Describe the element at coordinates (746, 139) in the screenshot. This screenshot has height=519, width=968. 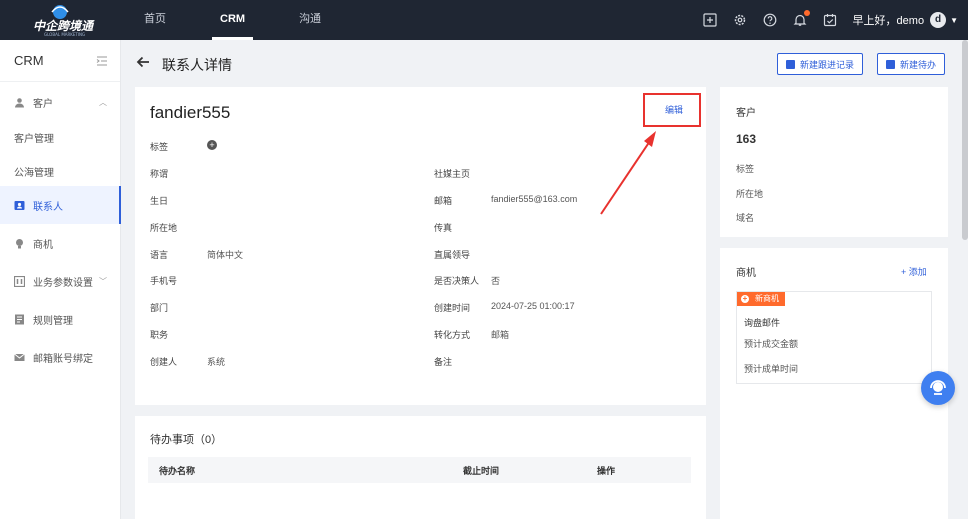
I see `customer-name: 163` at that location.